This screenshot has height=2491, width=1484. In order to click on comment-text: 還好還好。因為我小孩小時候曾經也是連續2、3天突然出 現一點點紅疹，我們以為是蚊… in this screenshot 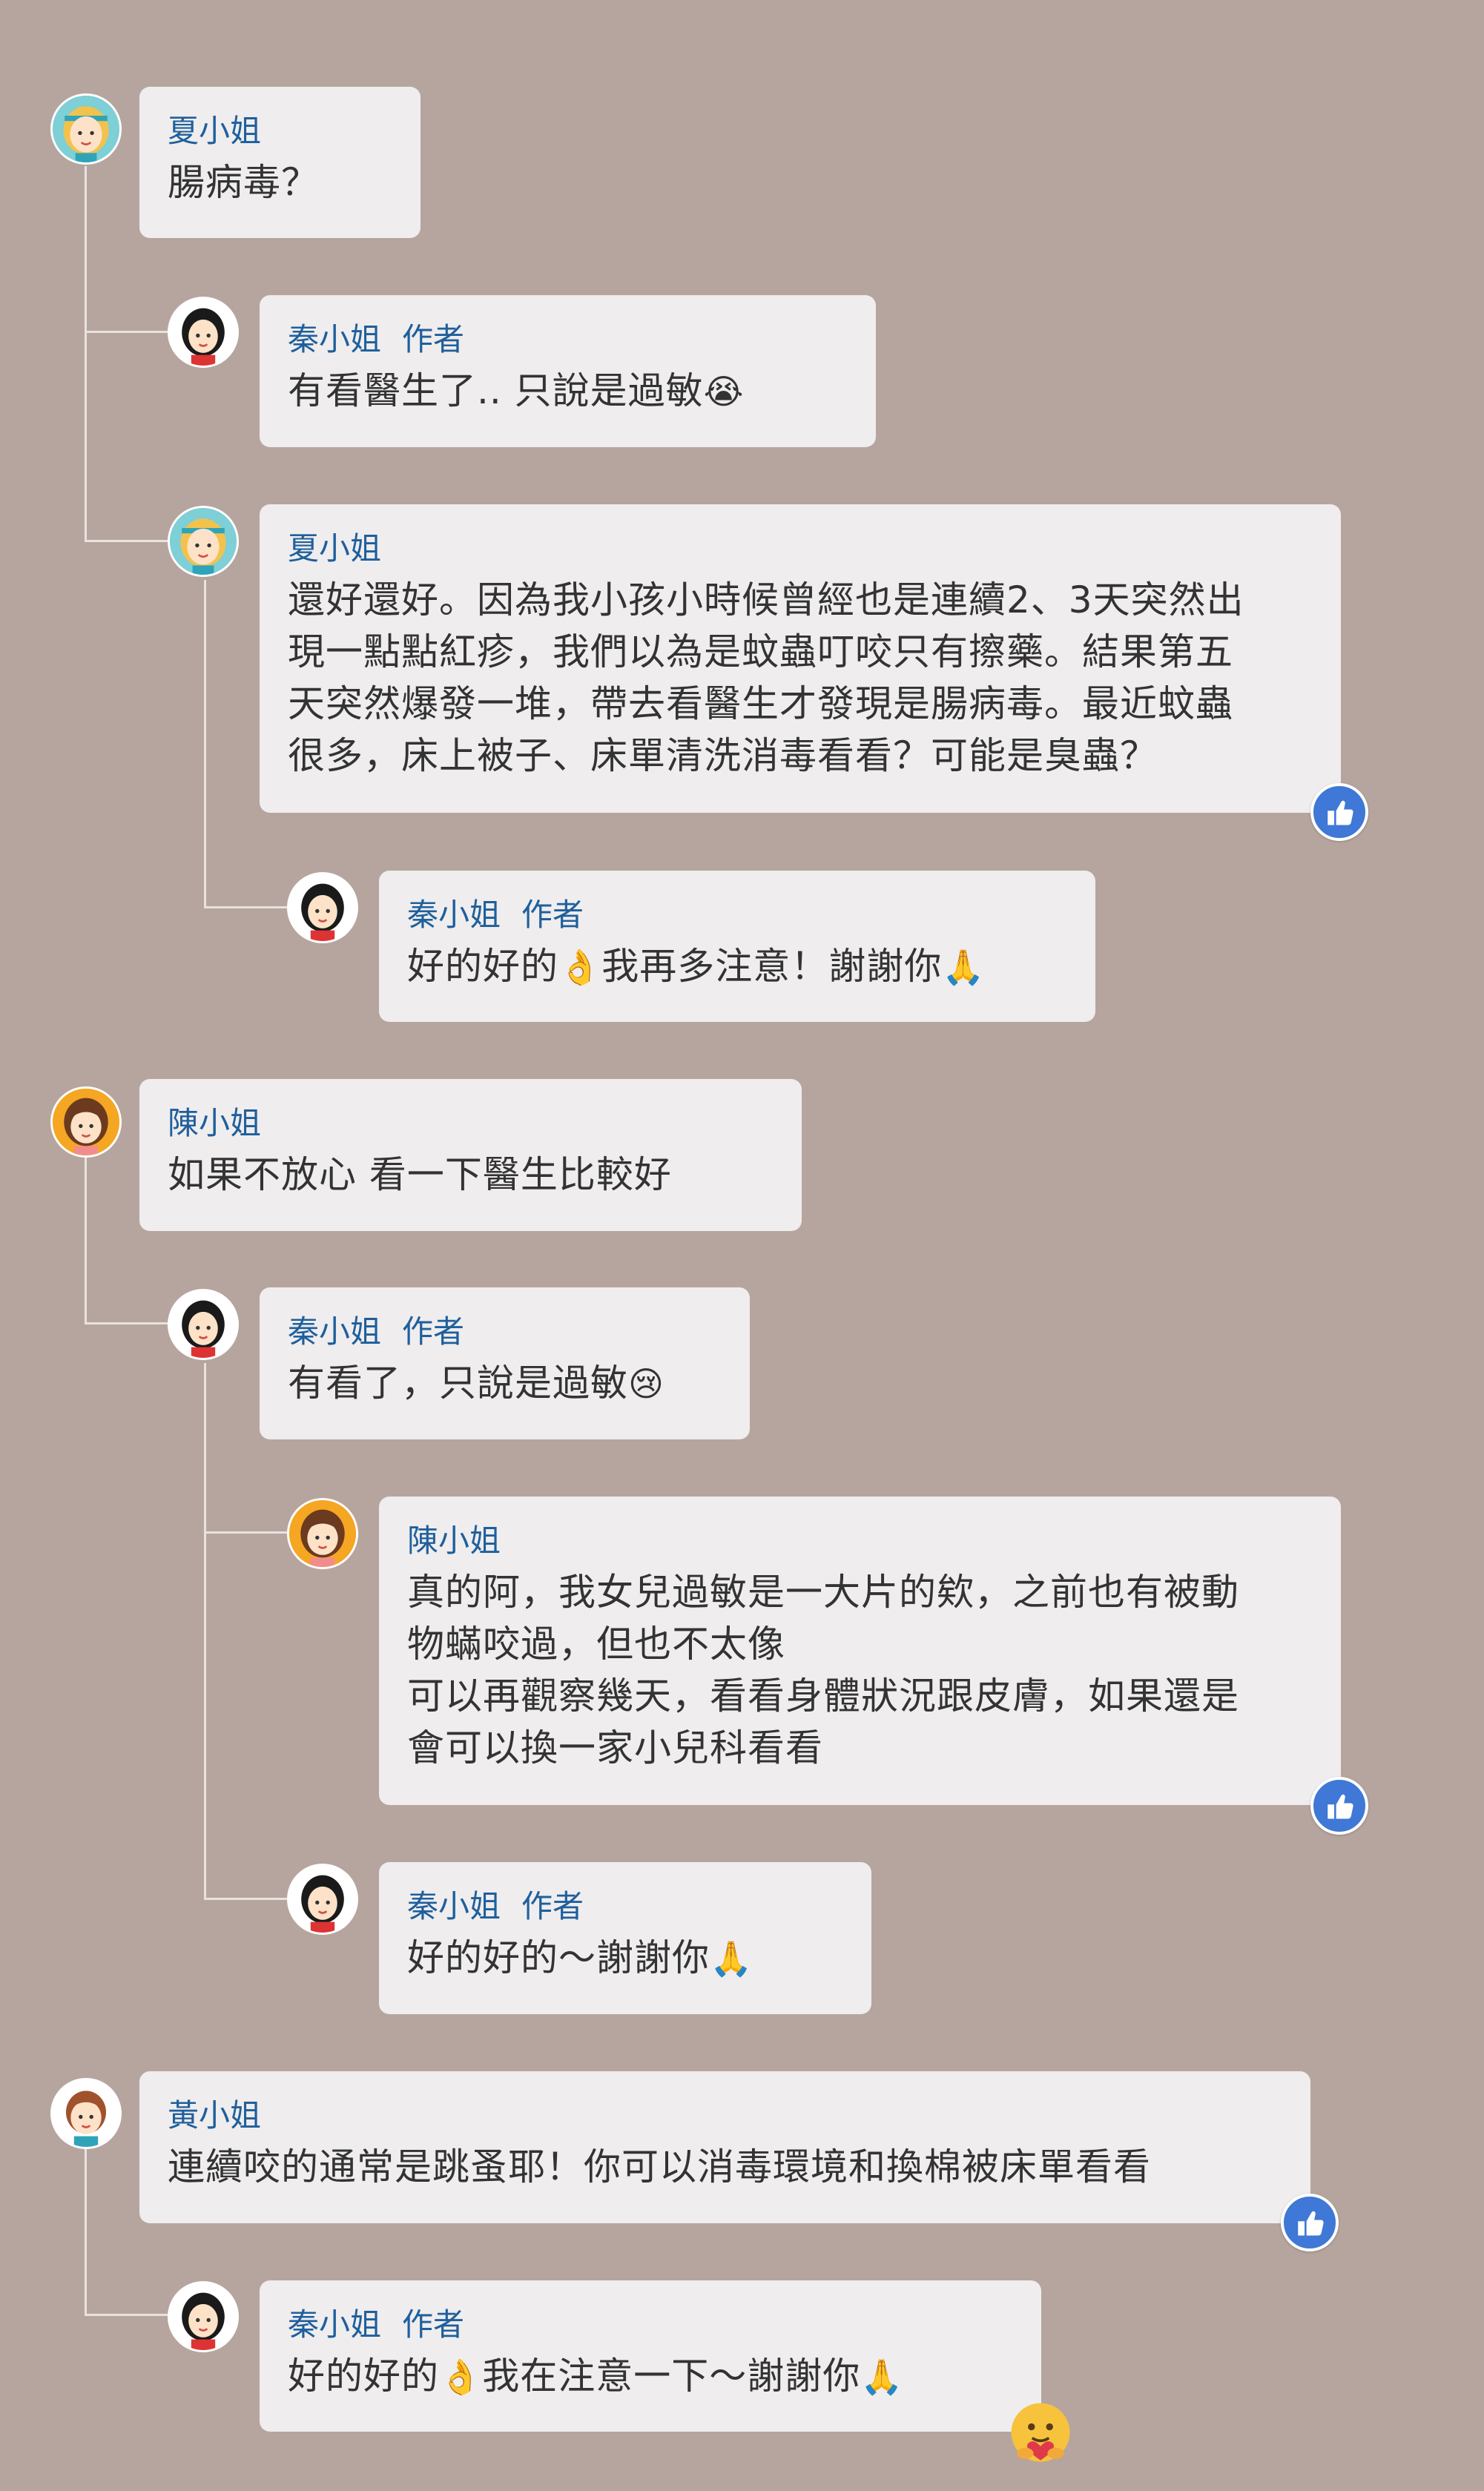, I will do `click(766, 677)`.